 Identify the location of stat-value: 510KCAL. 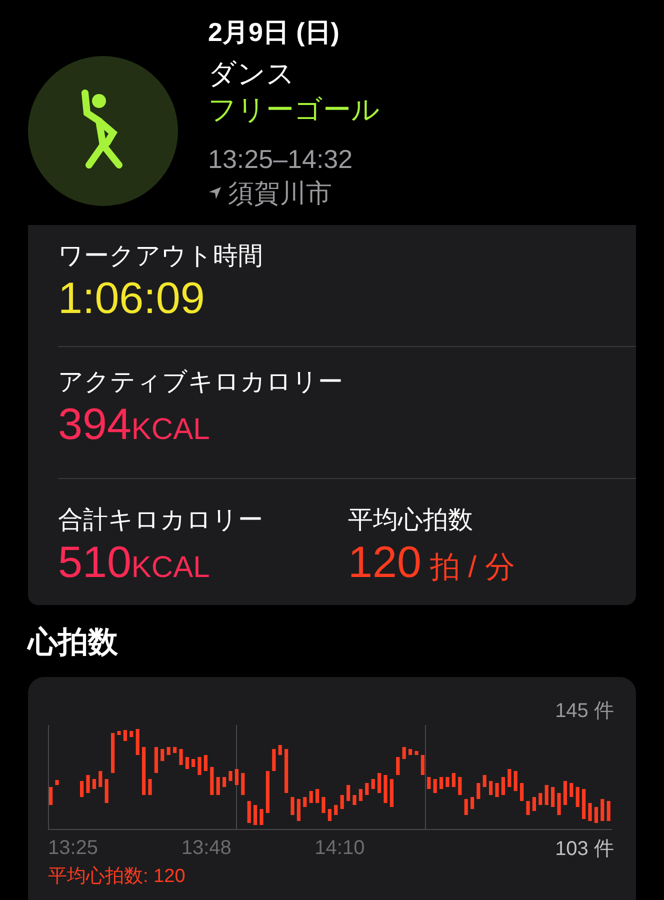
(134, 563).